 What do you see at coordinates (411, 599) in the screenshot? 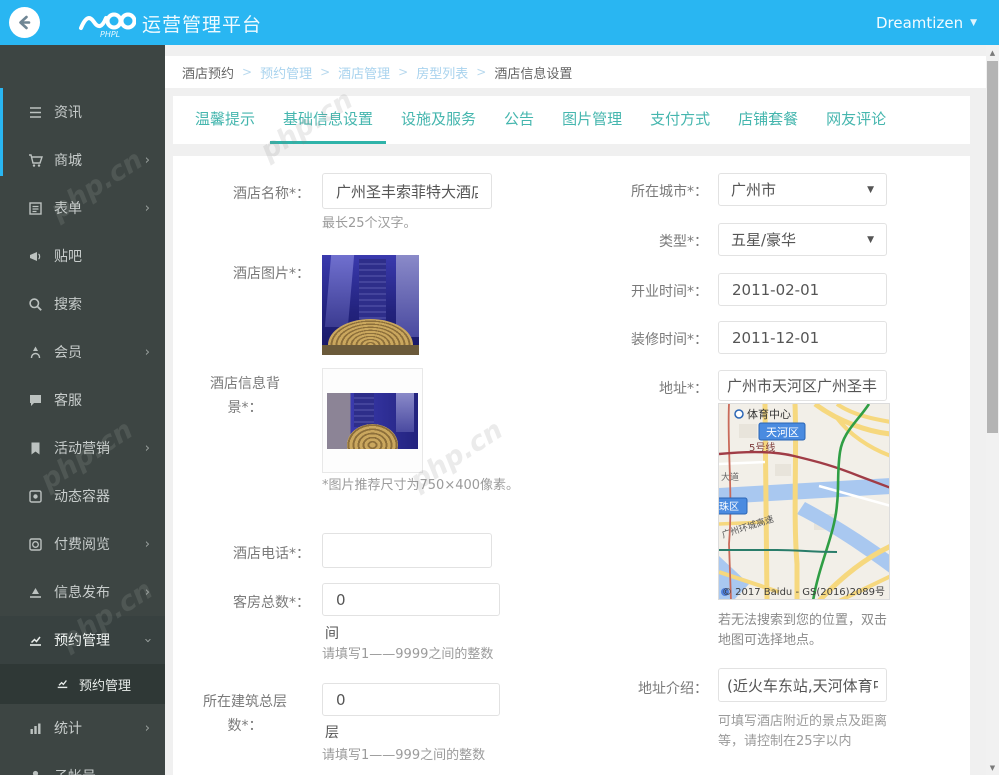
I see `rooms-input` at bounding box center [411, 599].